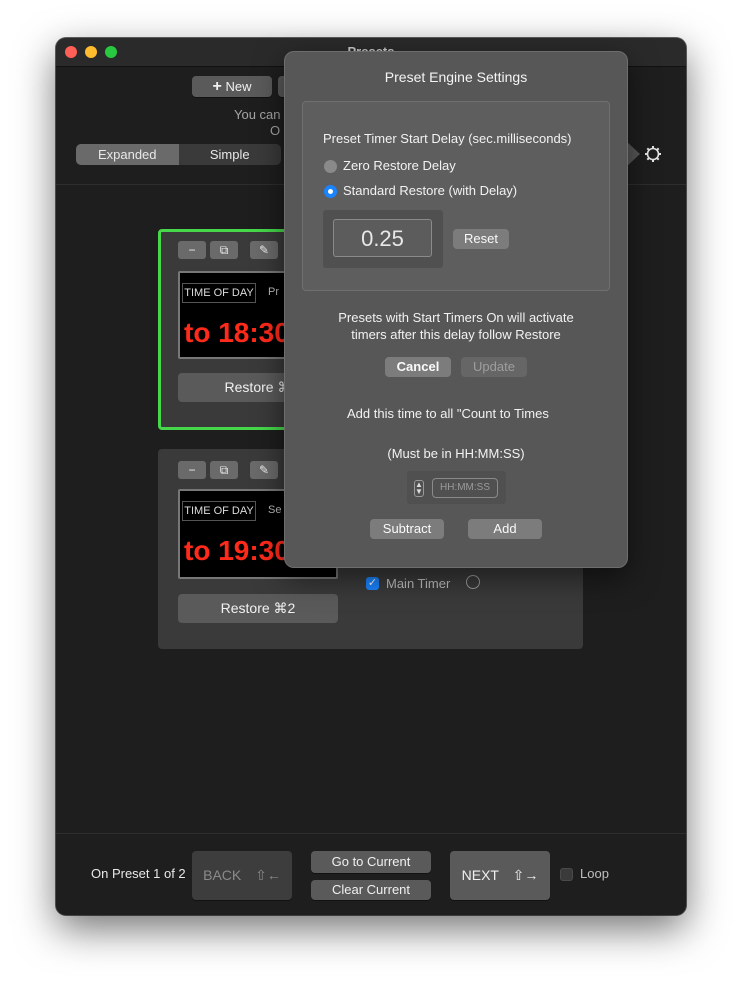  Describe the element at coordinates (371, 862) in the screenshot. I see `go-to-current-button: Go to Current` at that location.